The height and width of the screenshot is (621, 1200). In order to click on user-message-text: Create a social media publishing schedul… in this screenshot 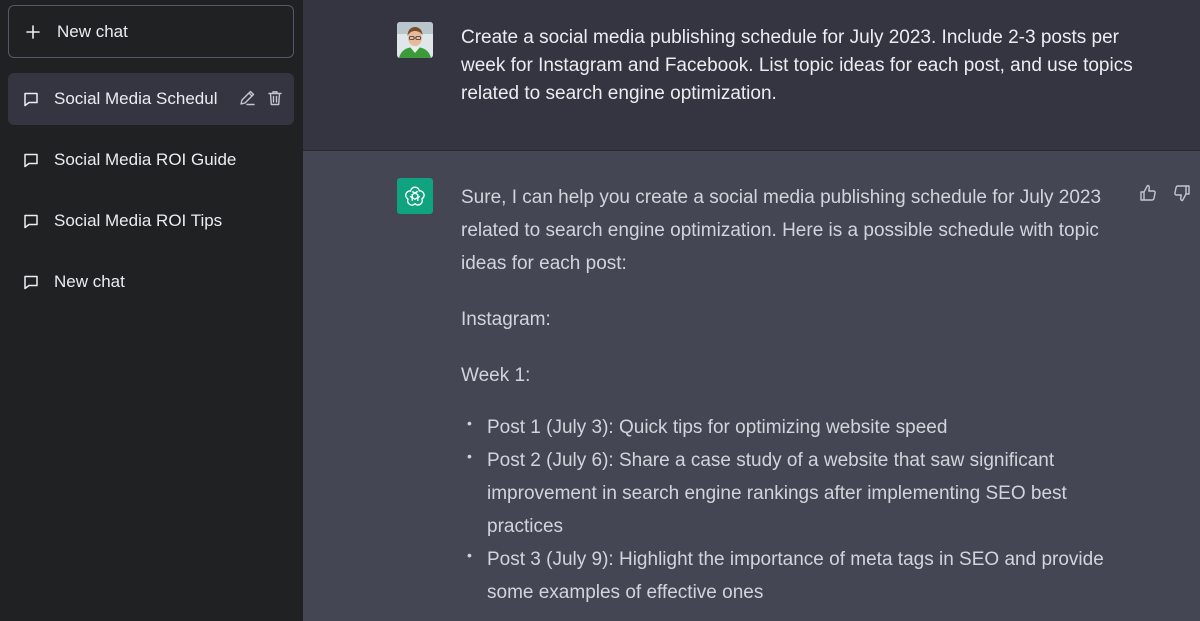, I will do `click(797, 65)`.